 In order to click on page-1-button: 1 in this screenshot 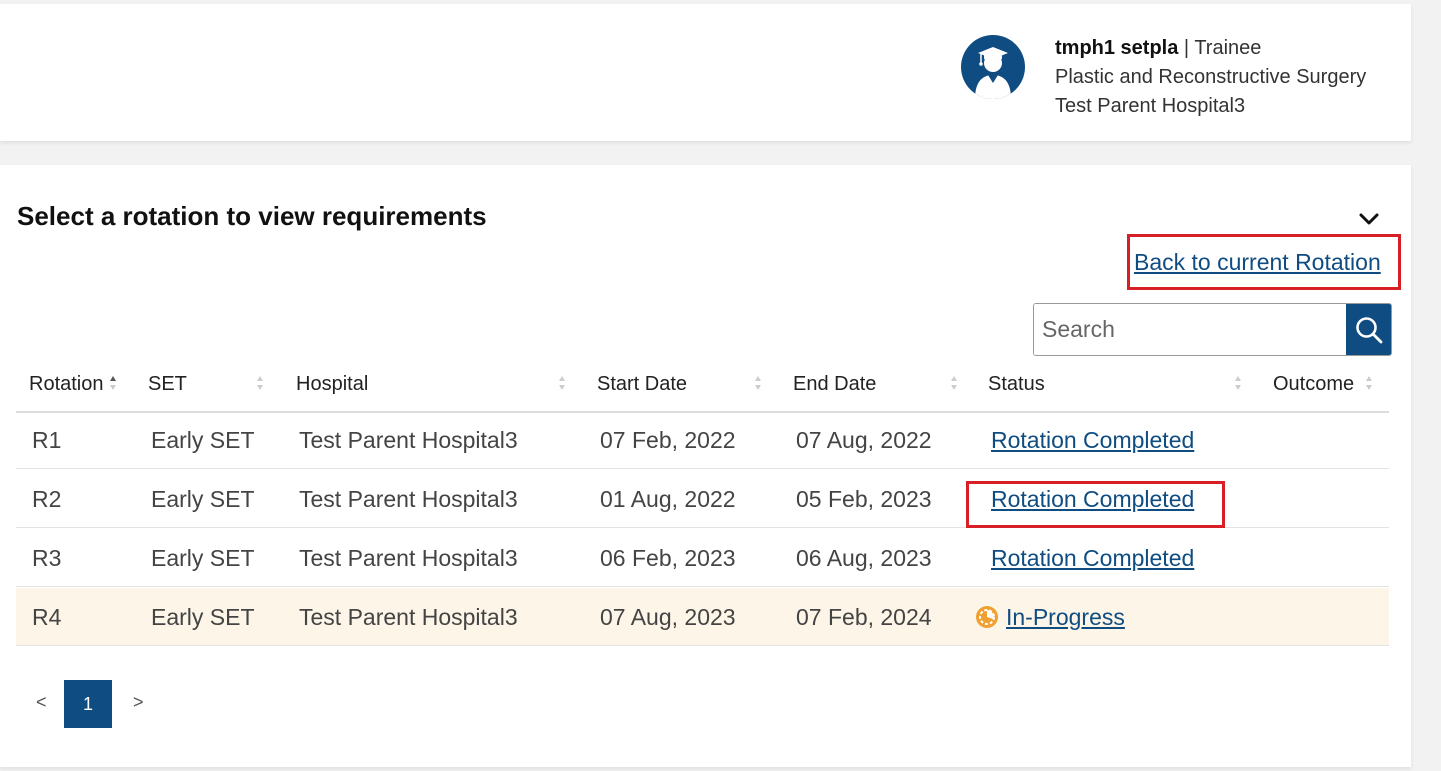, I will do `click(88, 704)`.